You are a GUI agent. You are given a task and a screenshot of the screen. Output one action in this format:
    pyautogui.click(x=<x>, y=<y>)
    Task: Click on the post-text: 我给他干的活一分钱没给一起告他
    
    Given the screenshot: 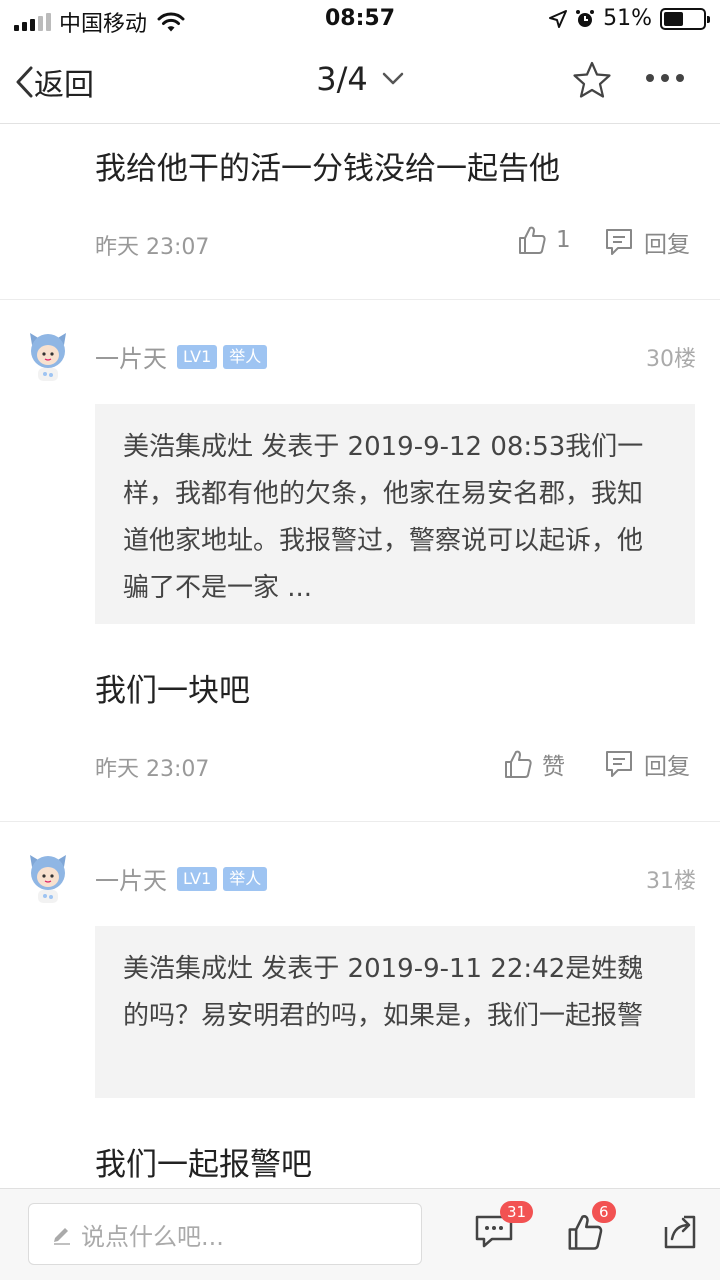 What is the action you would take?
    pyautogui.click(x=327, y=169)
    